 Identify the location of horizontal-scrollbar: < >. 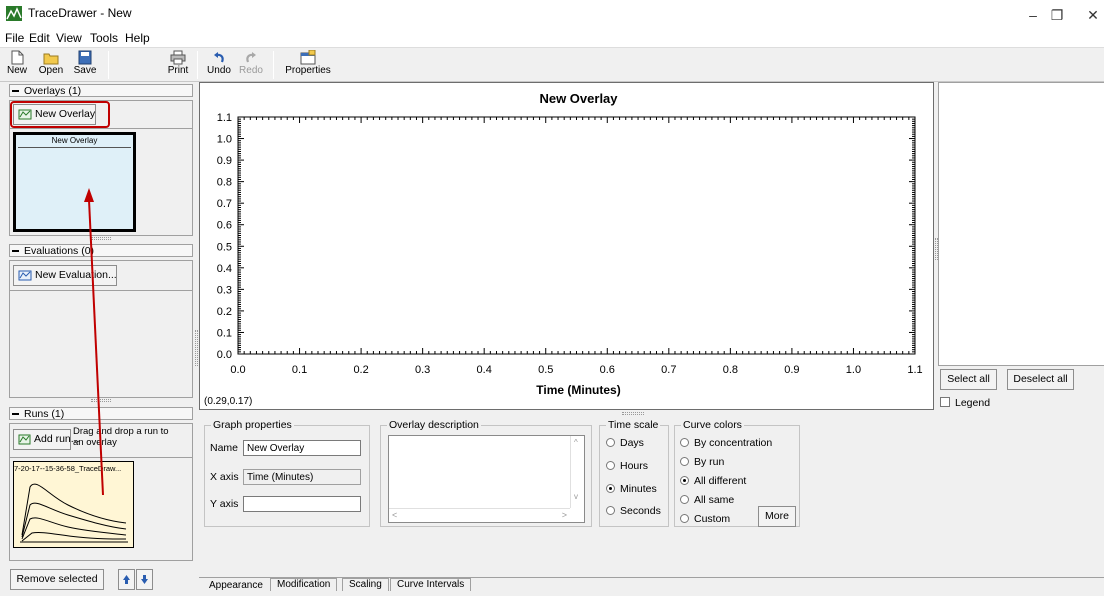
(479, 515).